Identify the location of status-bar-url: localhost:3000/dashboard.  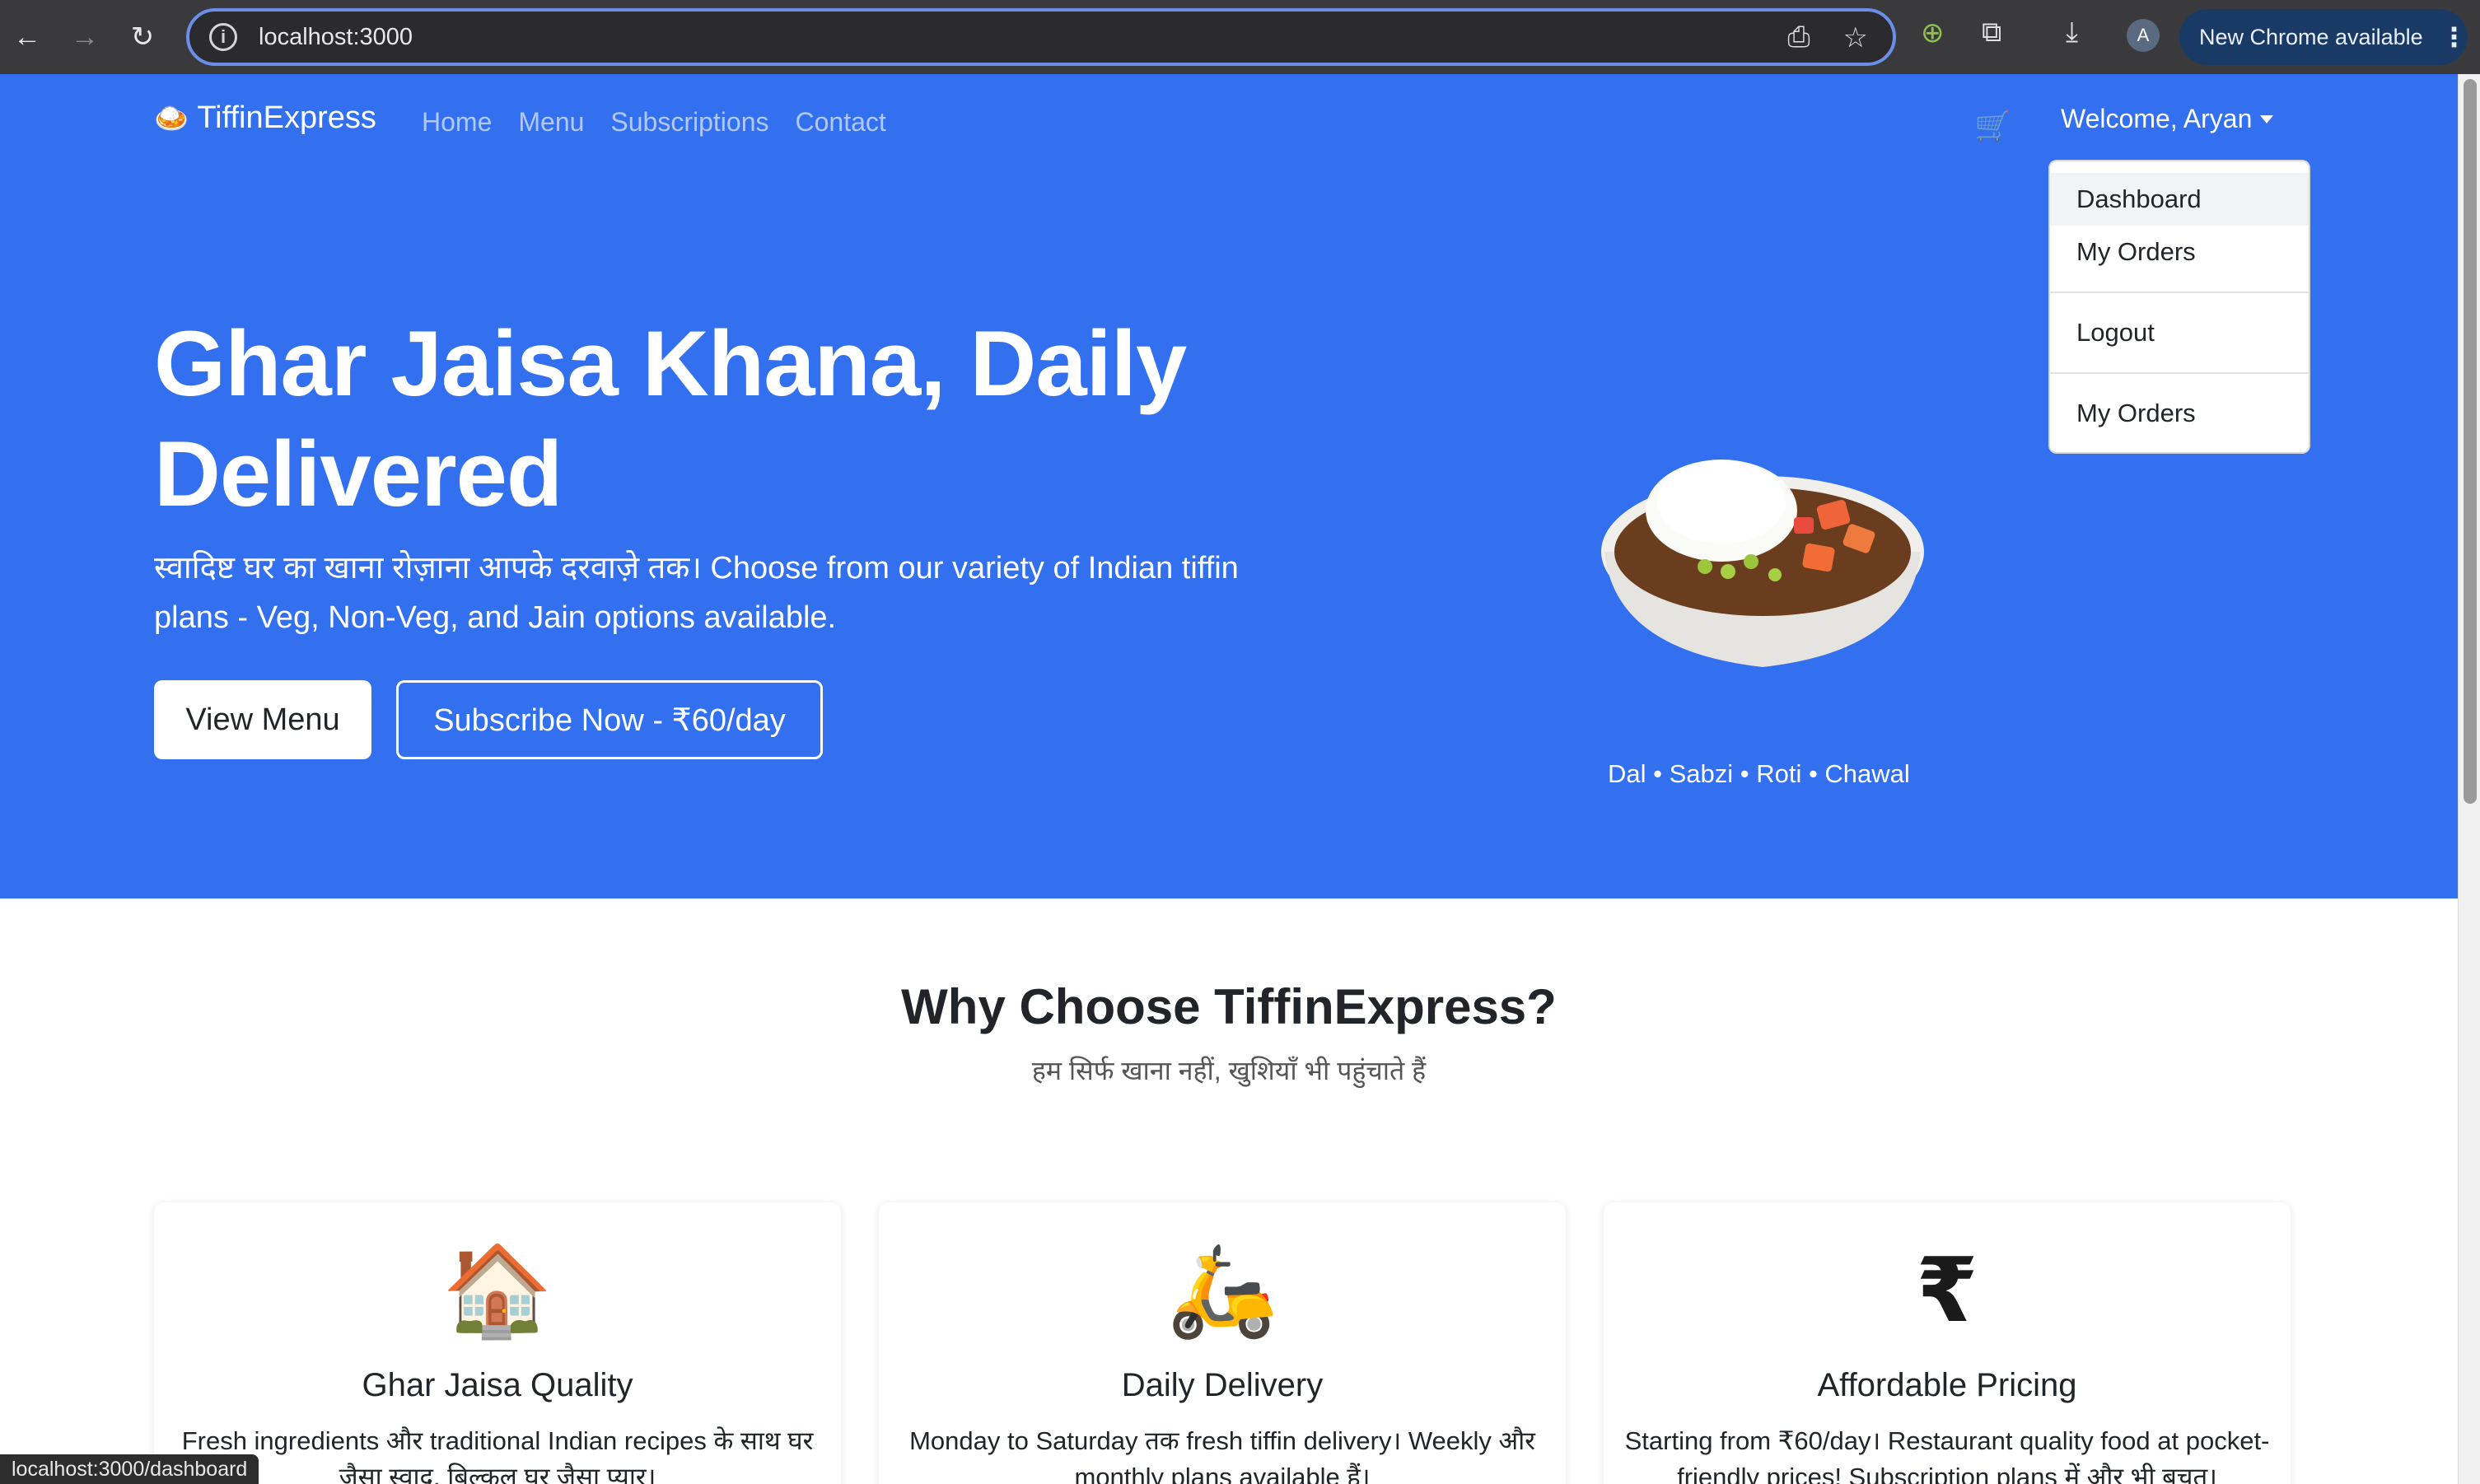
(129, 1469).